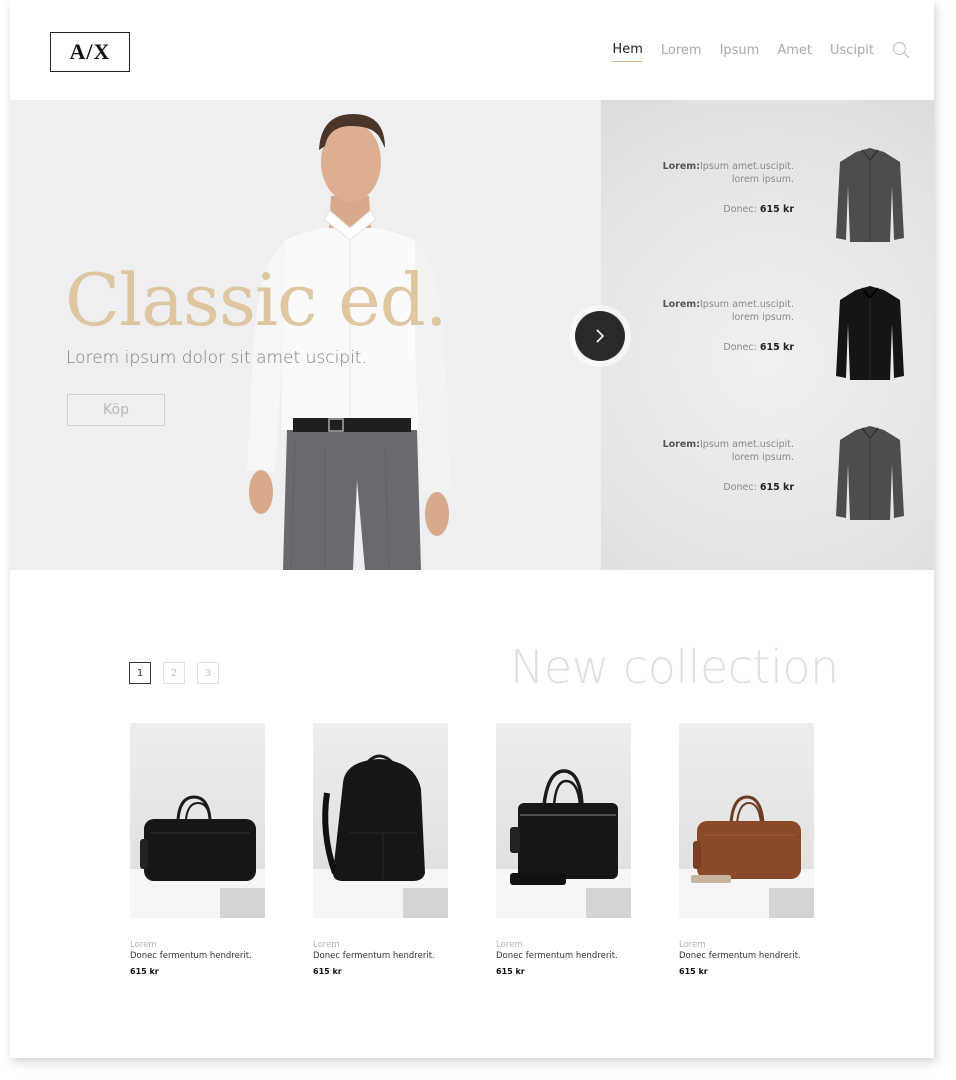 The height and width of the screenshot is (1080, 956). I want to click on main-nav: Hem Lorem Ipsum Amet Uscipit, so click(761, 51).